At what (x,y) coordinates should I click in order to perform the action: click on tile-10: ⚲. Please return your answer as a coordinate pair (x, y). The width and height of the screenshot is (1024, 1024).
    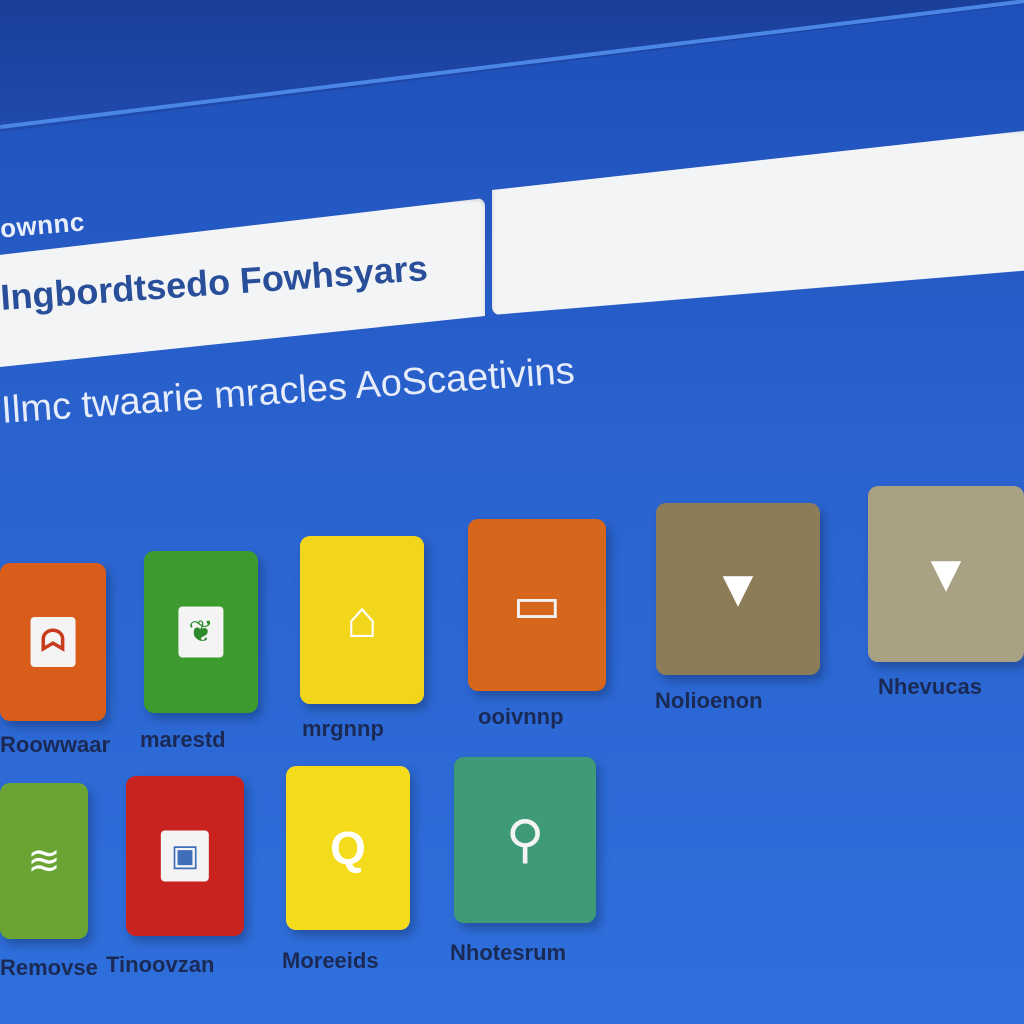
    Looking at the image, I should click on (525, 840).